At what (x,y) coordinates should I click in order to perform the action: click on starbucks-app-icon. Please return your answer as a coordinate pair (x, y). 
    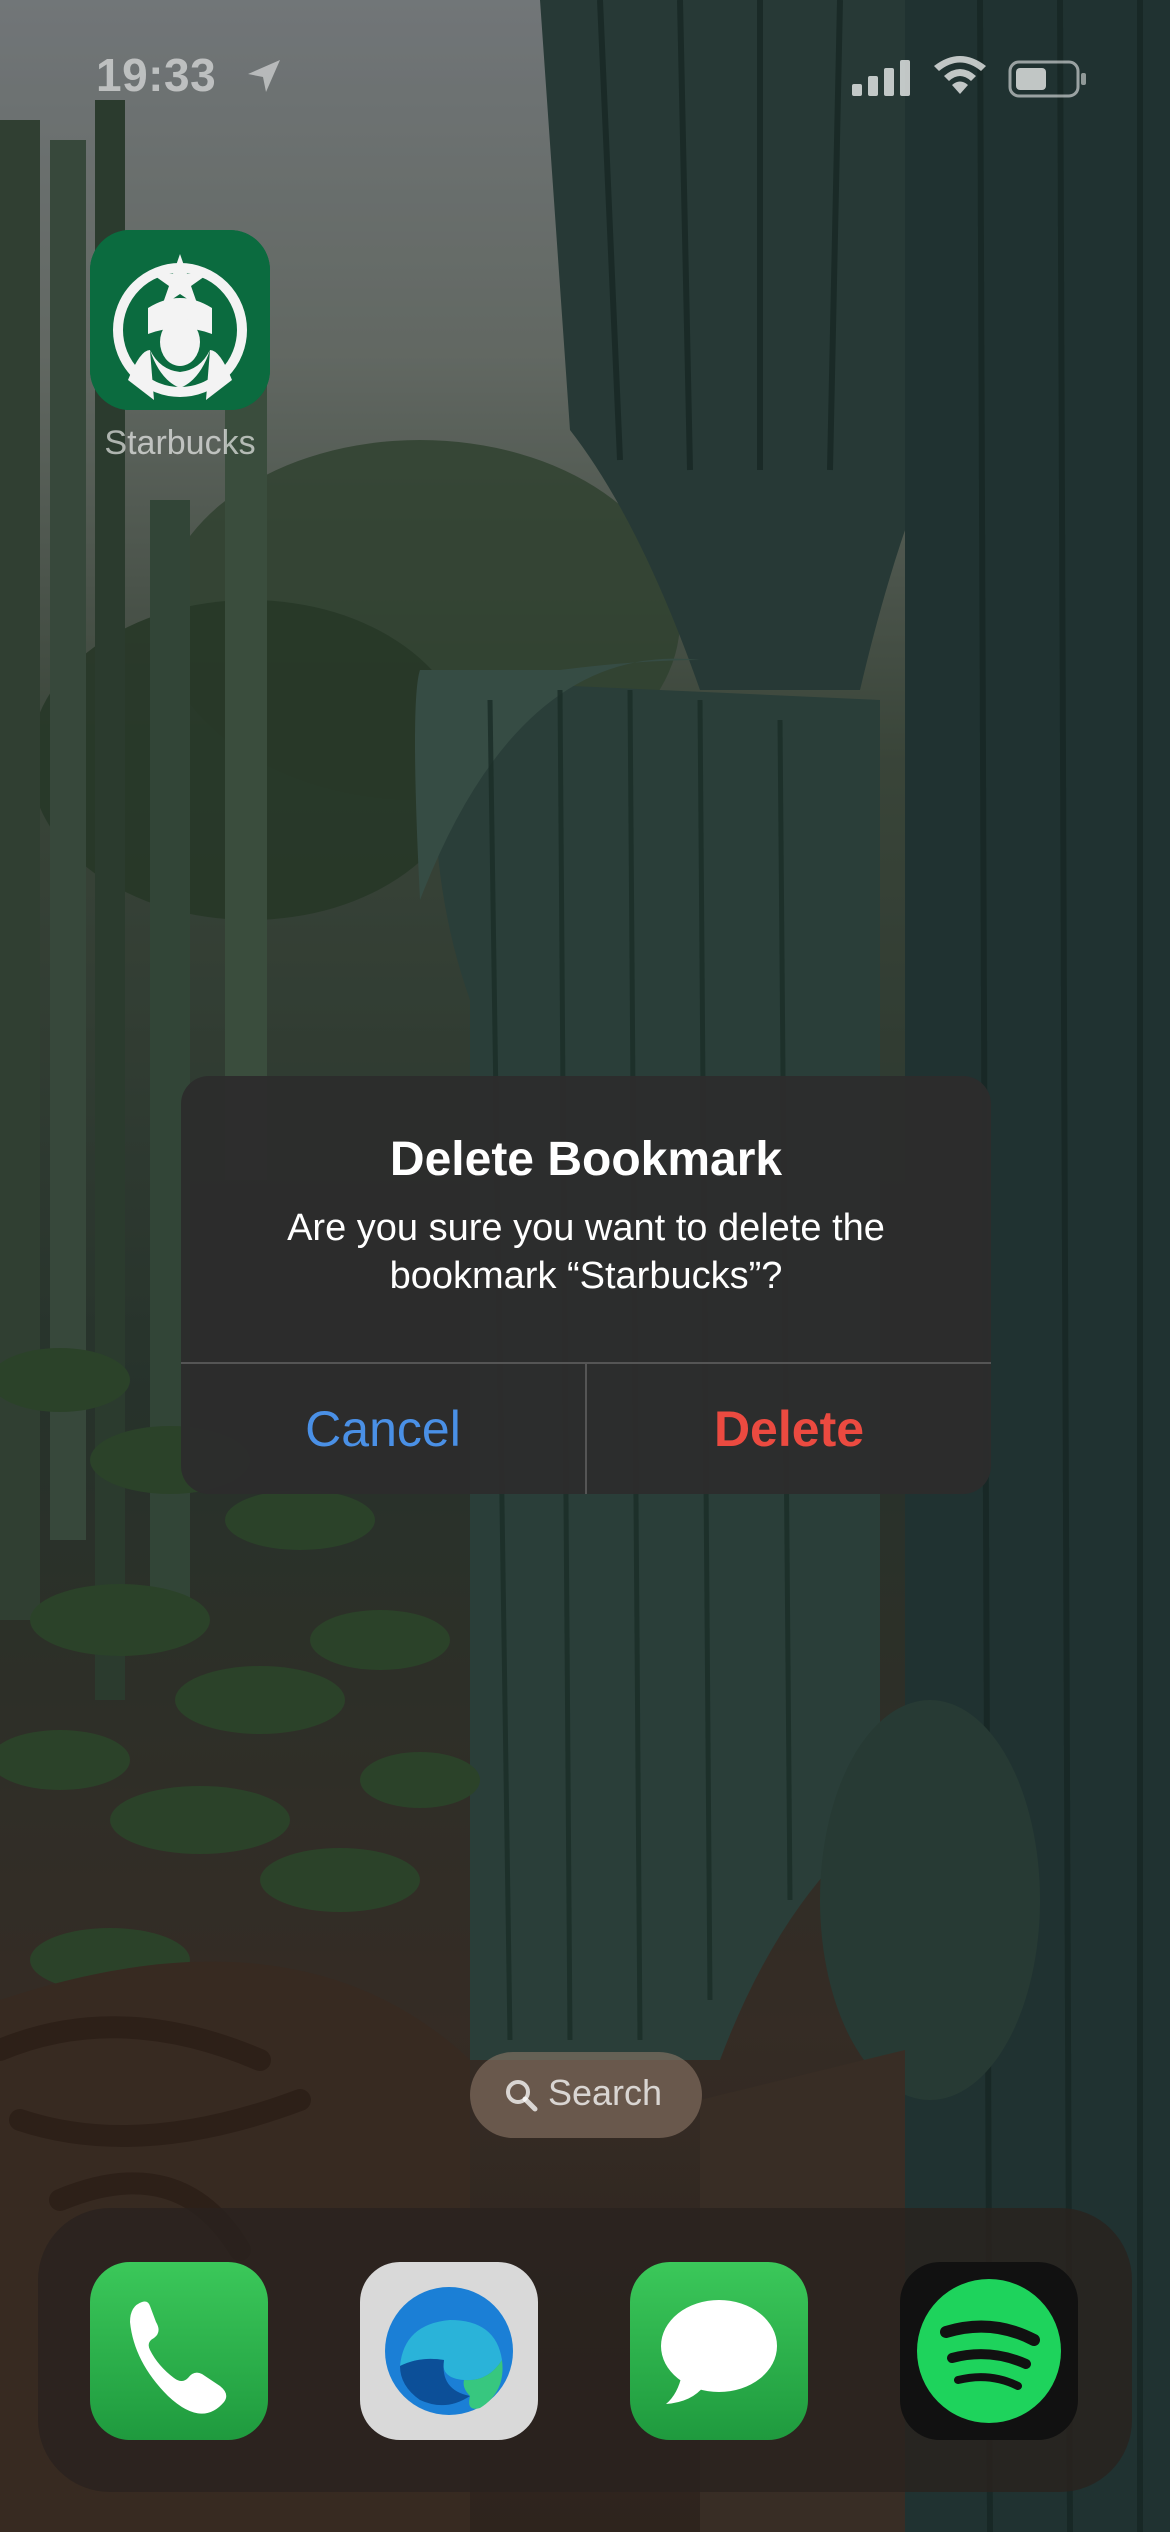
    Looking at the image, I should click on (180, 320).